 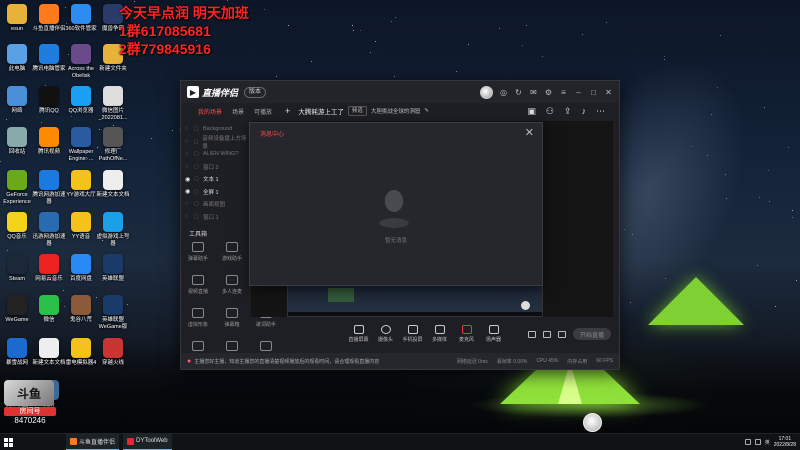 I want to click on desktop-icon: 虚拟游戏上号器, so click(x=113, y=229).